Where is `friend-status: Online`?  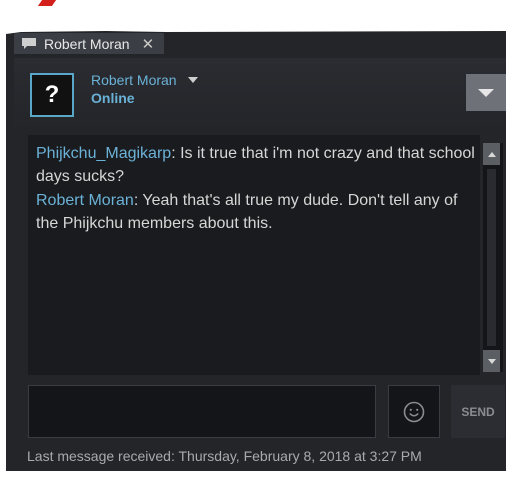 friend-status: Online is located at coordinates (113, 98).